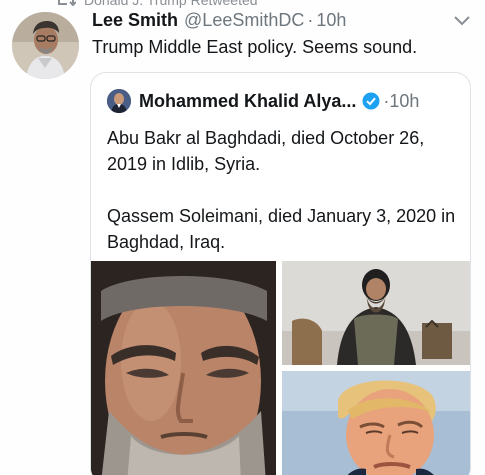  Describe the element at coordinates (135, 20) in the screenshot. I see `author-name: Lee Smith` at that location.